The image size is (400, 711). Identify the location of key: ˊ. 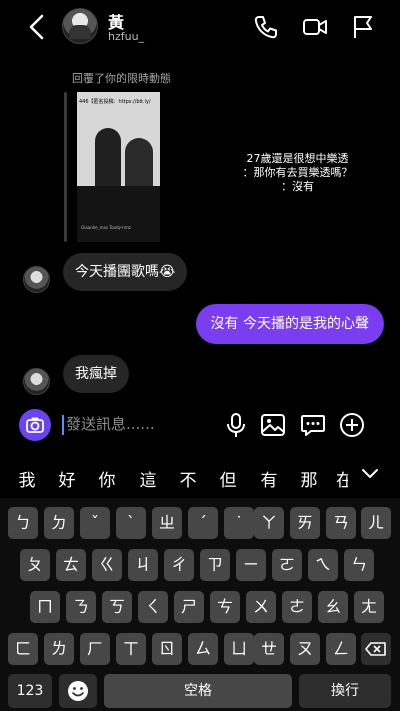
(203, 523).